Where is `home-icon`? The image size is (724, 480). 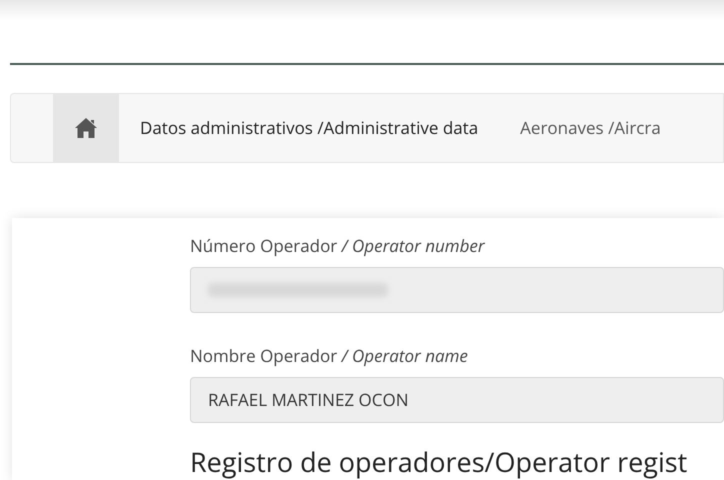 home-icon is located at coordinates (86, 128).